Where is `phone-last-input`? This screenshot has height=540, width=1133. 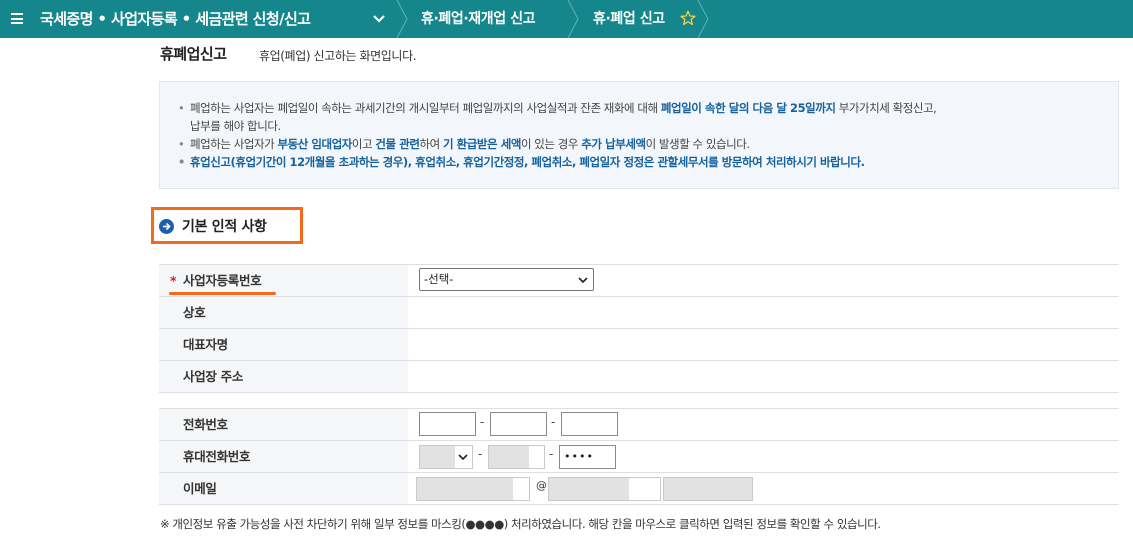 phone-last-input is located at coordinates (589, 424).